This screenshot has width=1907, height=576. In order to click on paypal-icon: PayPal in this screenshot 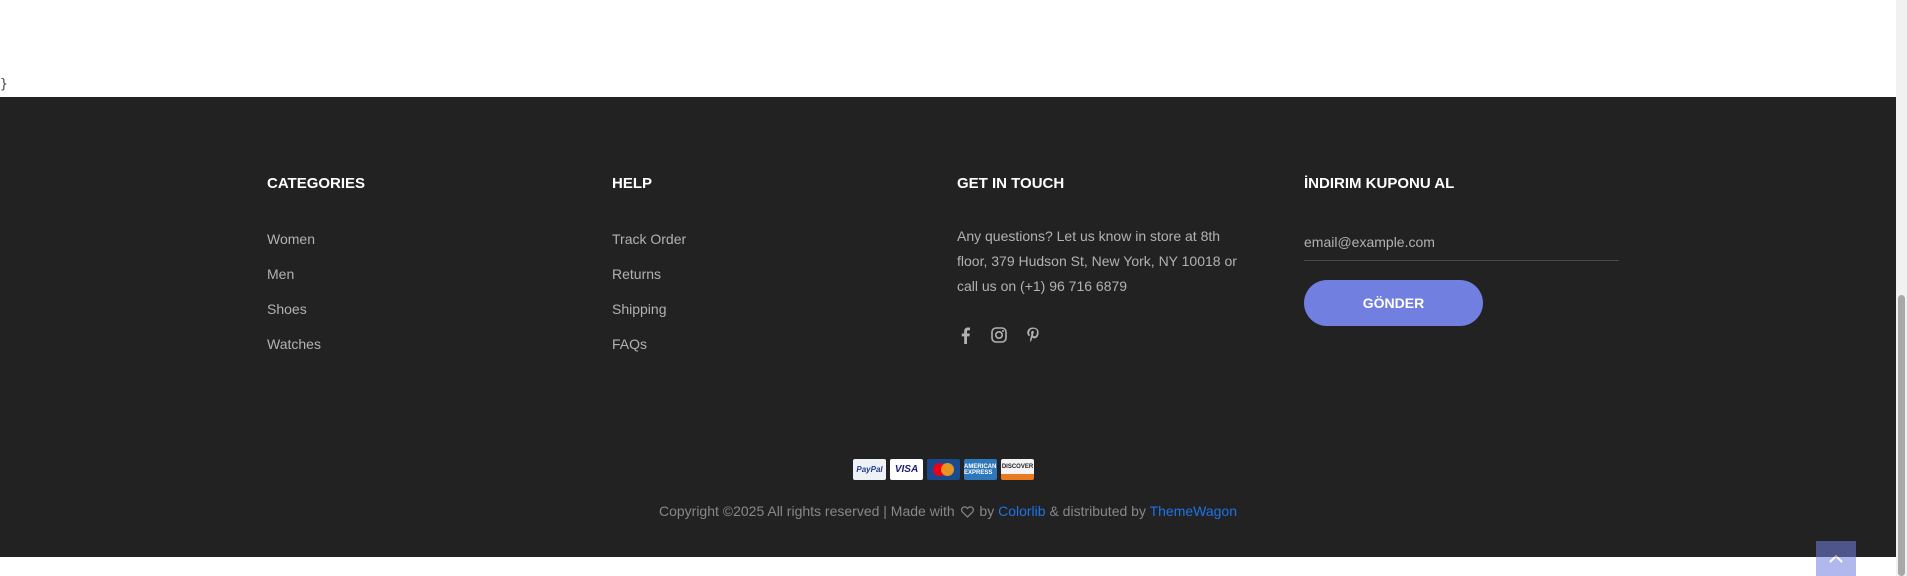, I will do `click(869, 469)`.